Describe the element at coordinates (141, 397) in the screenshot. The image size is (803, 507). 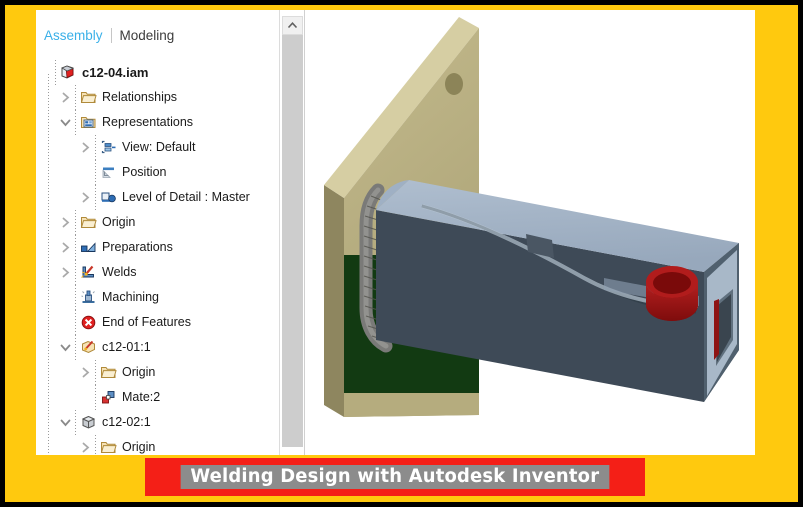
I see `tree-node-label: Mate:2` at that location.